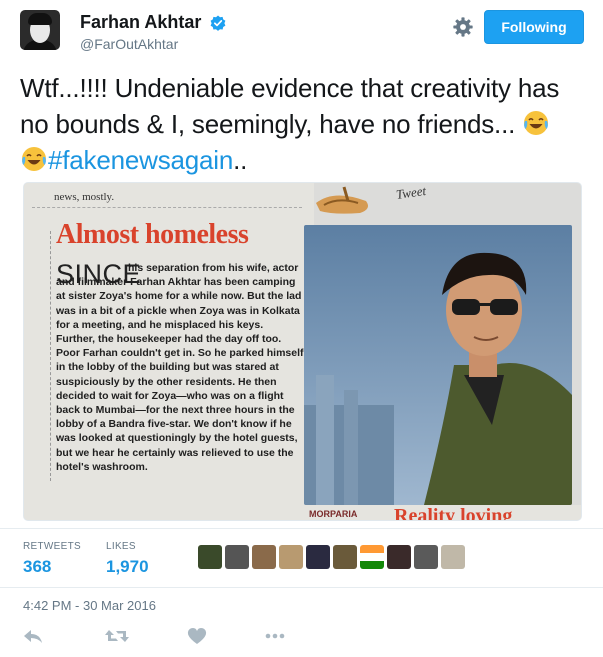 The width and height of the screenshot is (603, 657). What do you see at coordinates (301, 638) in the screenshot?
I see `tweet-actions` at bounding box center [301, 638].